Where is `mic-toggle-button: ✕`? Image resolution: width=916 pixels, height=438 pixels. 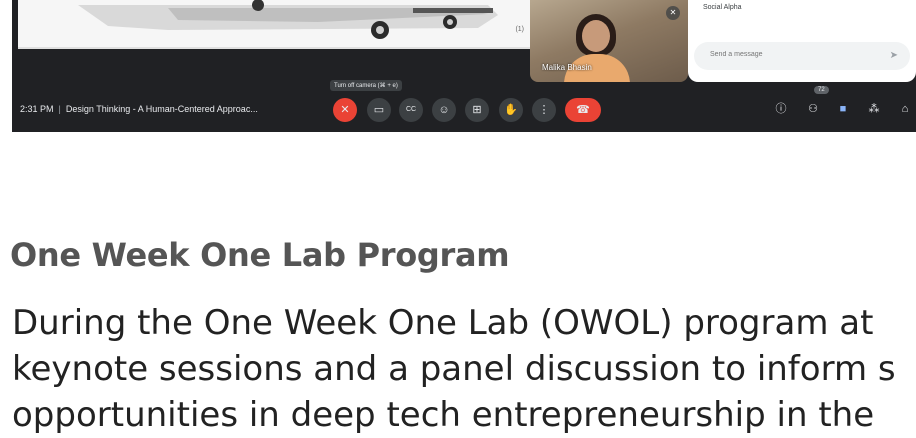 mic-toggle-button: ✕ is located at coordinates (345, 110).